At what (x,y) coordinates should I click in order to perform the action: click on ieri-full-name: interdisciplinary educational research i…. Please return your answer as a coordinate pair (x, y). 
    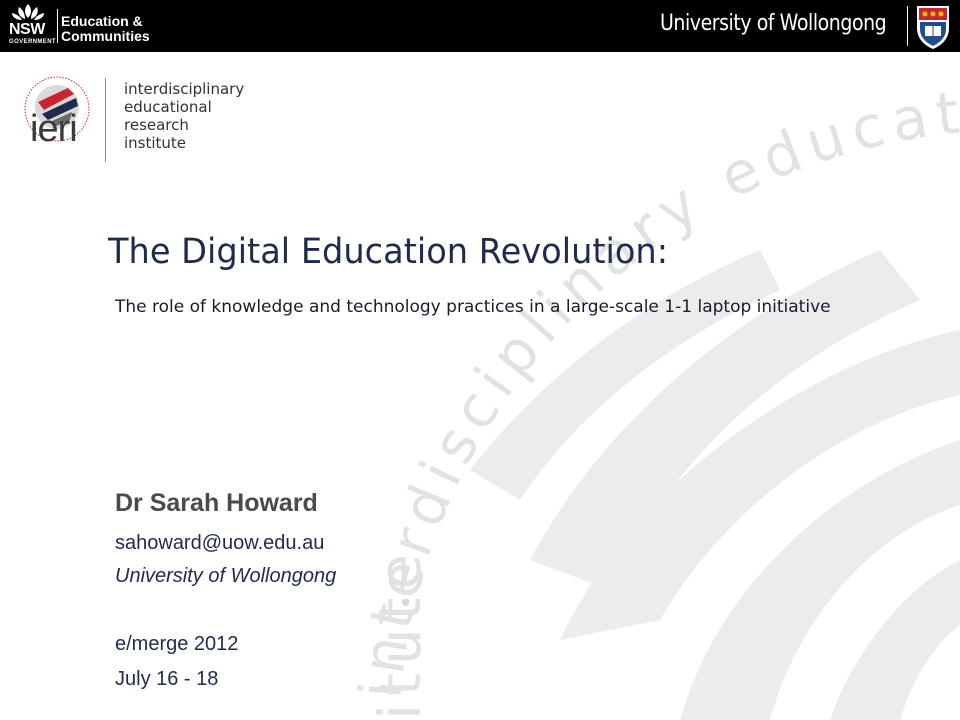
    Looking at the image, I should click on (184, 116).